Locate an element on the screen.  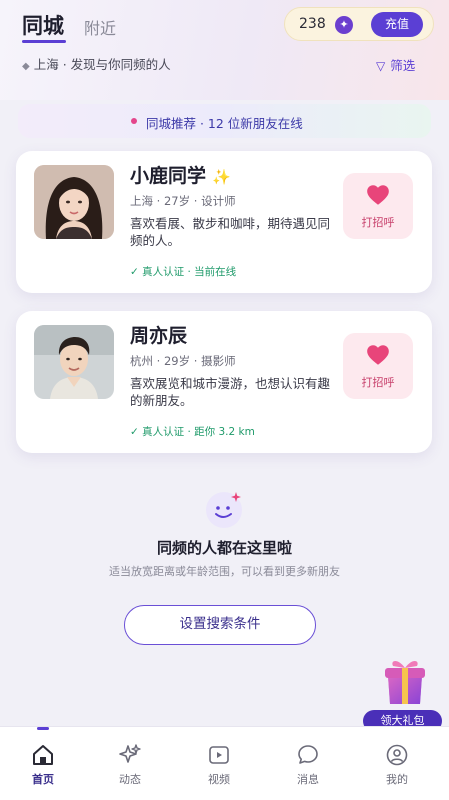
gift-box-icon is located at coordinates (405, 681).